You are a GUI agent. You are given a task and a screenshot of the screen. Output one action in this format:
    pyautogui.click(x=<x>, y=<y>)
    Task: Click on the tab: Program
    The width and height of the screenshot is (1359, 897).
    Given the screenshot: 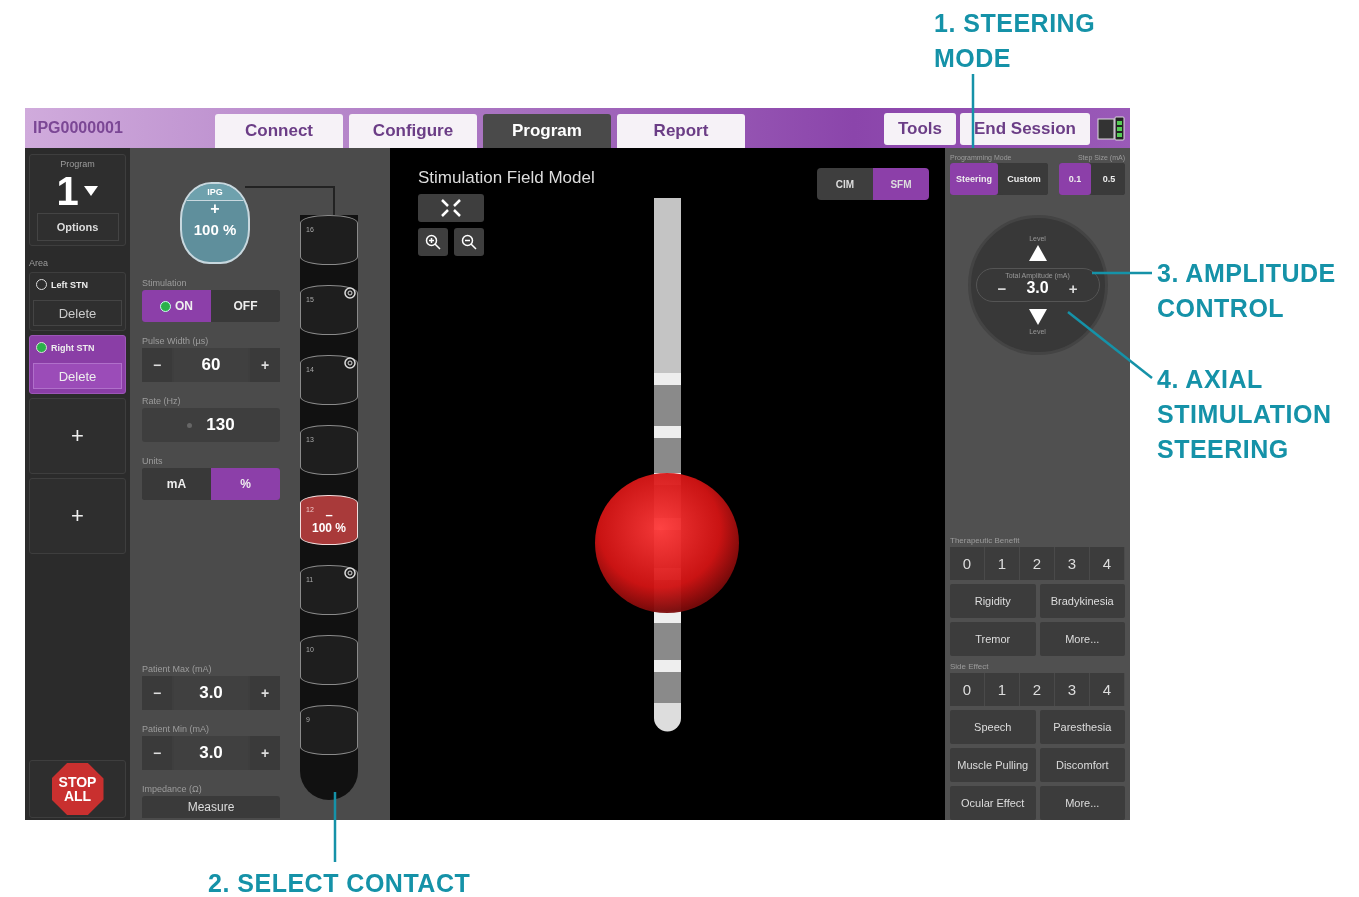 What is the action you would take?
    pyautogui.click(x=547, y=131)
    